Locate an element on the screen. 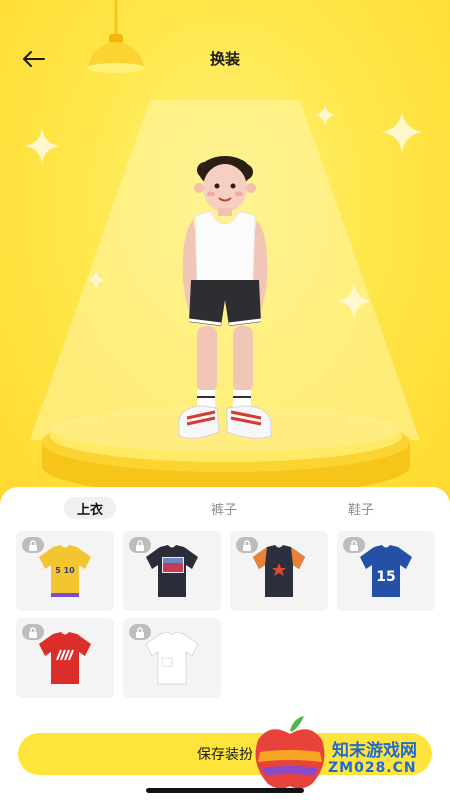 This screenshot has height=800, width=450. star-tee-image is located at coordinates (279, 571).